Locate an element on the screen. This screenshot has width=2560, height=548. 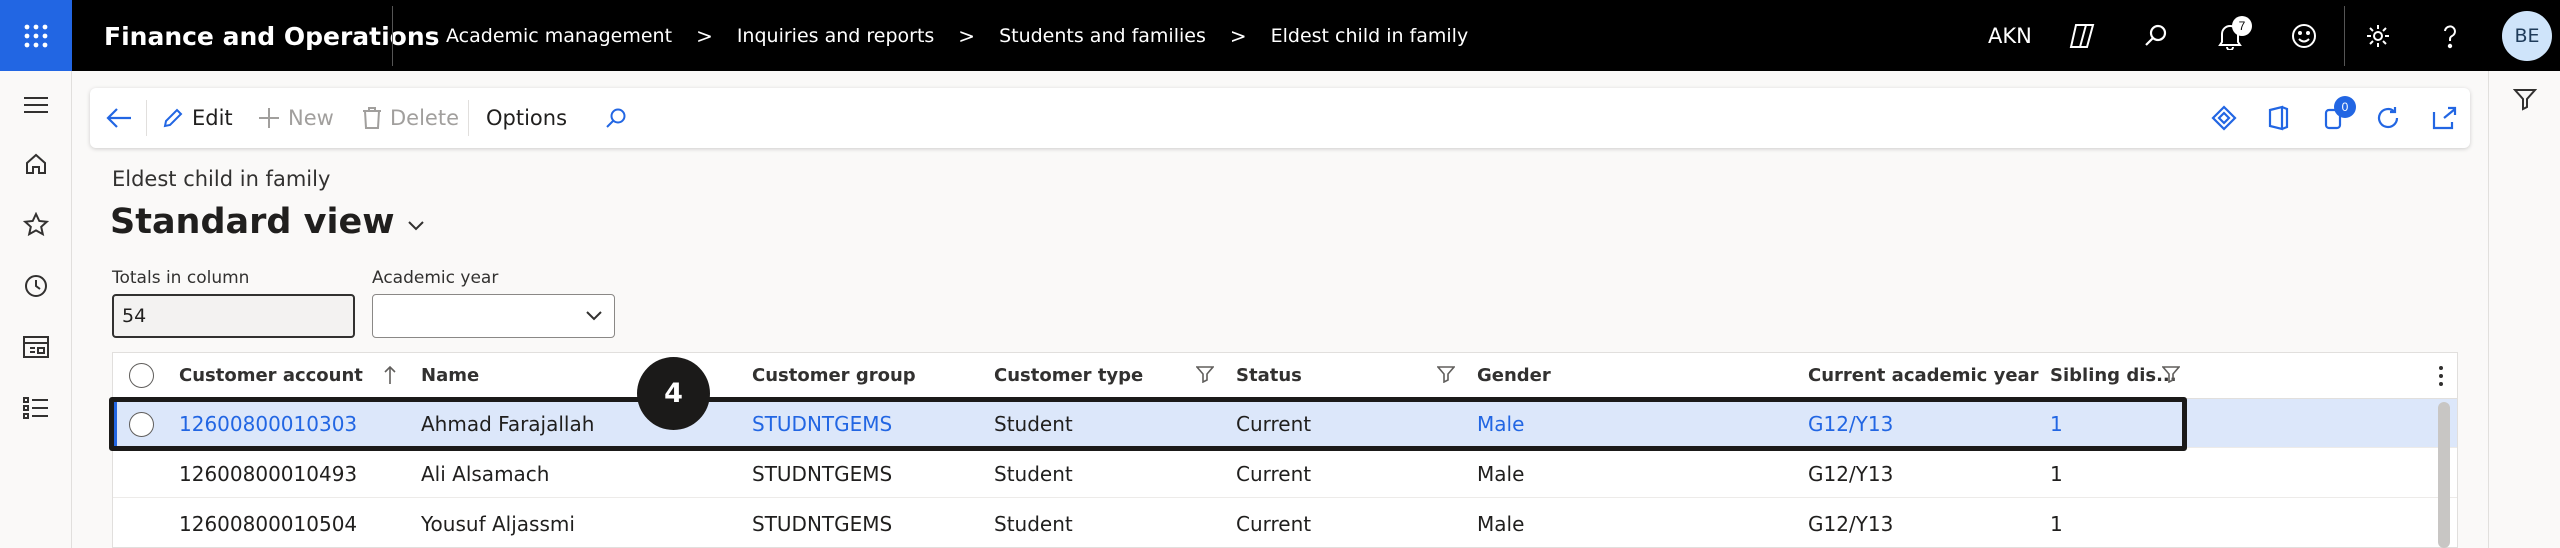
refresh-icon is located at coordinates (2388, 118).